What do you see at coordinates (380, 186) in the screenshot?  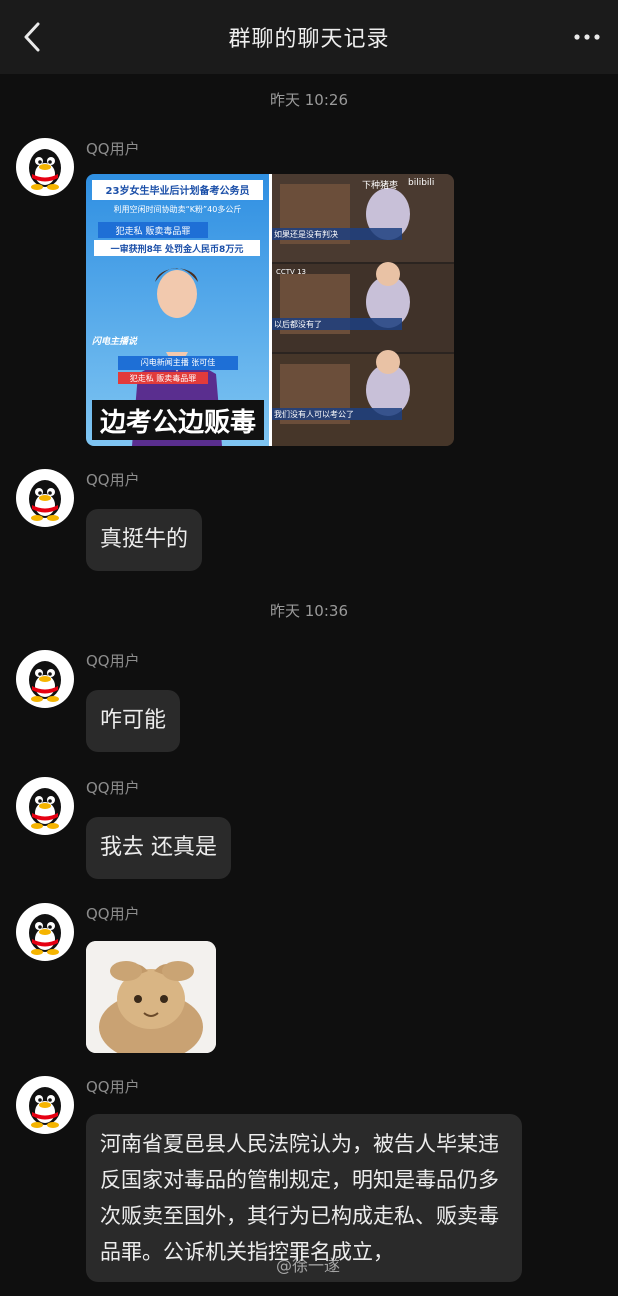 I see `right-top-label: 下种猪枣` at bounding box center [380, 186].